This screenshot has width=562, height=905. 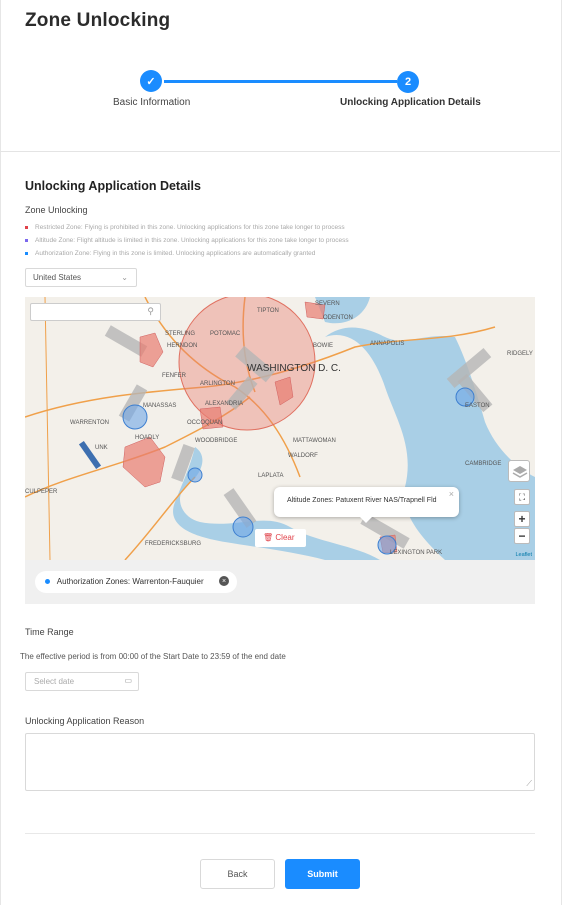 I want to click on step-1-check-icon: ✓, so click(x=151, y=81).